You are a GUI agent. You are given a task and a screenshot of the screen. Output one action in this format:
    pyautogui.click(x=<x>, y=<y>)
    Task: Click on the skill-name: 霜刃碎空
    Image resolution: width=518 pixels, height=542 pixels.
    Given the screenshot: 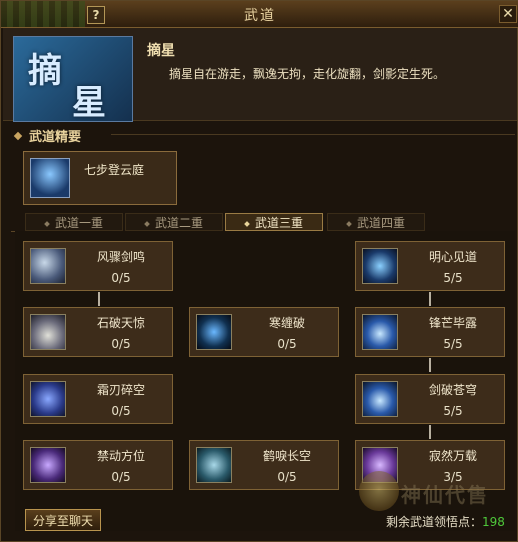 What is the action you would take?
    pyautogui.click(x=120, y=390)
    